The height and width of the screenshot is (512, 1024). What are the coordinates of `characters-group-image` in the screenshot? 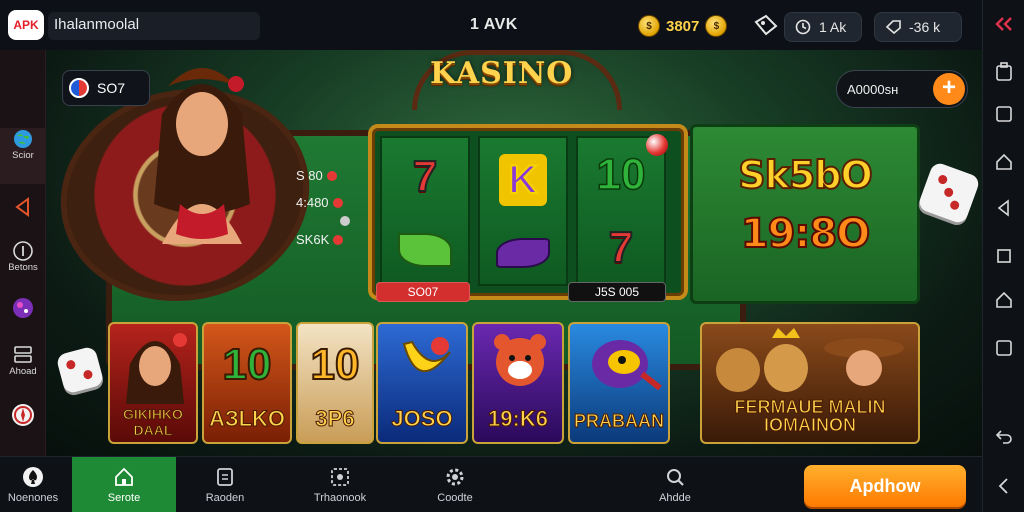 It's located at (810, 360).